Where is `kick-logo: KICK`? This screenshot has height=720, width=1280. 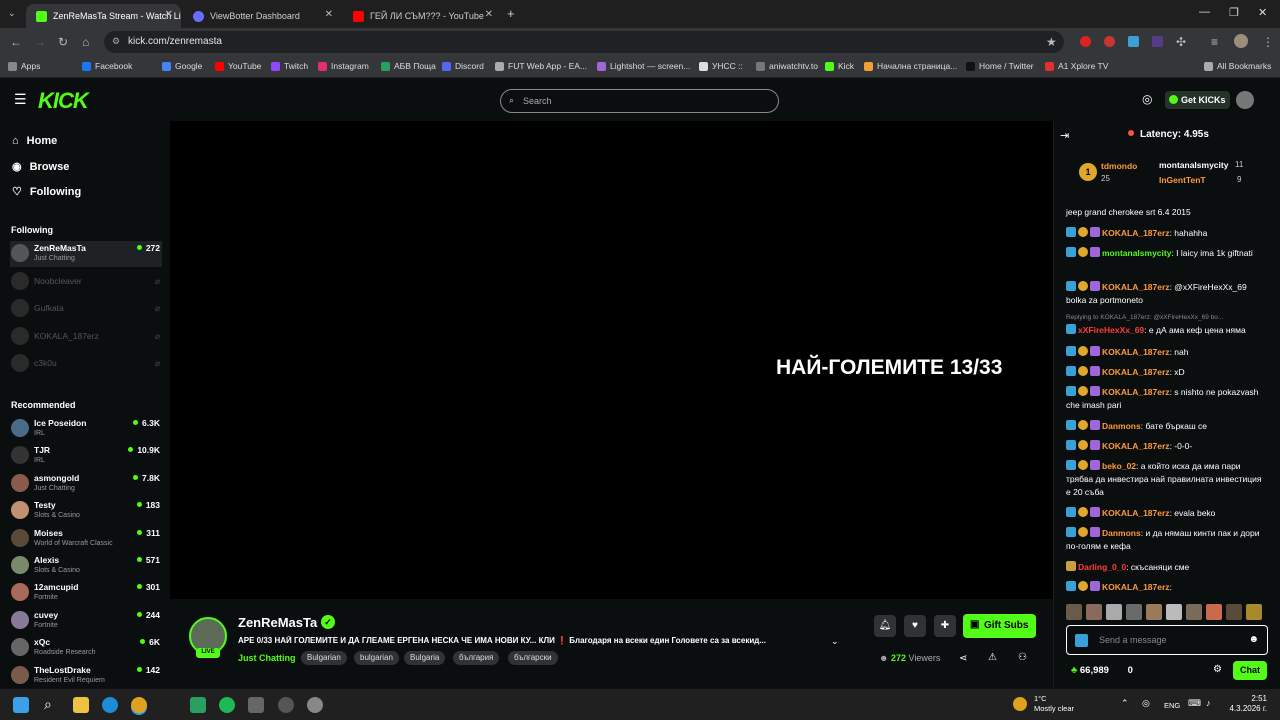
kick-logo: KICK is located at coordinates (63, 101).